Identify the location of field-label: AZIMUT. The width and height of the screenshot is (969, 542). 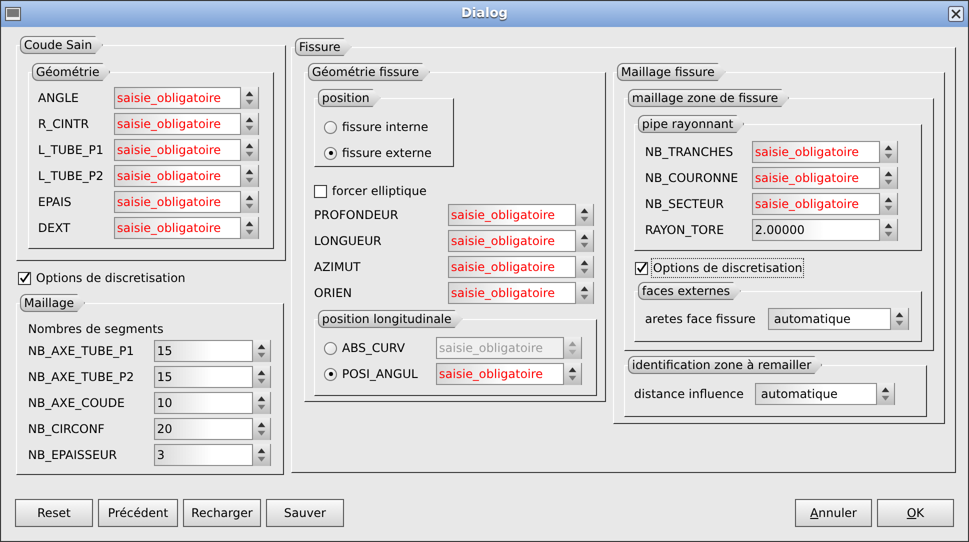
(338, 267).